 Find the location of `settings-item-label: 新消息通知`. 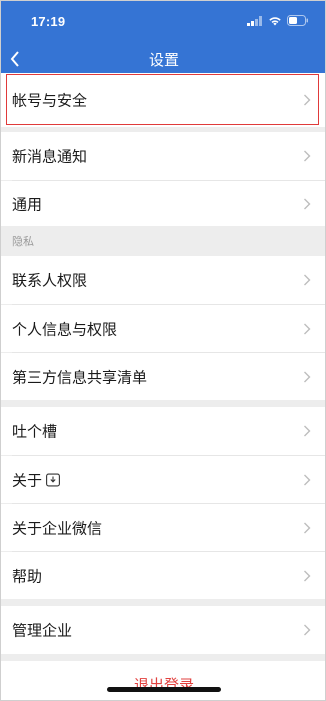

settings-item-label: 新消息通知 is located at coordinates (50, 156).